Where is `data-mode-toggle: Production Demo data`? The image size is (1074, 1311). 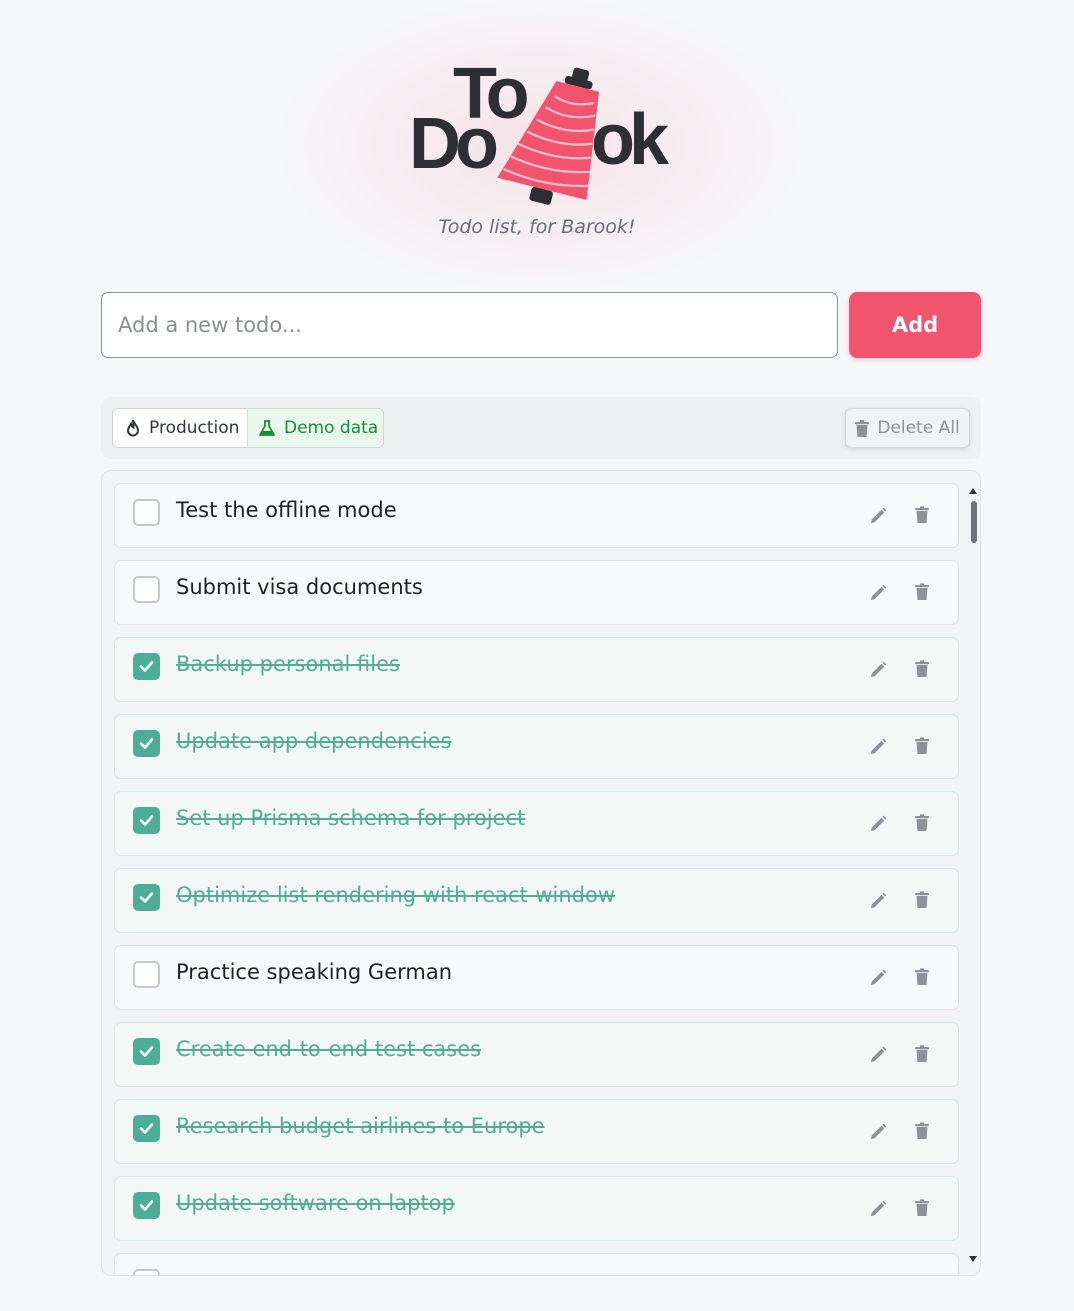 data-mode-toggle: Production Demo data is located at coordinates (248, 428).